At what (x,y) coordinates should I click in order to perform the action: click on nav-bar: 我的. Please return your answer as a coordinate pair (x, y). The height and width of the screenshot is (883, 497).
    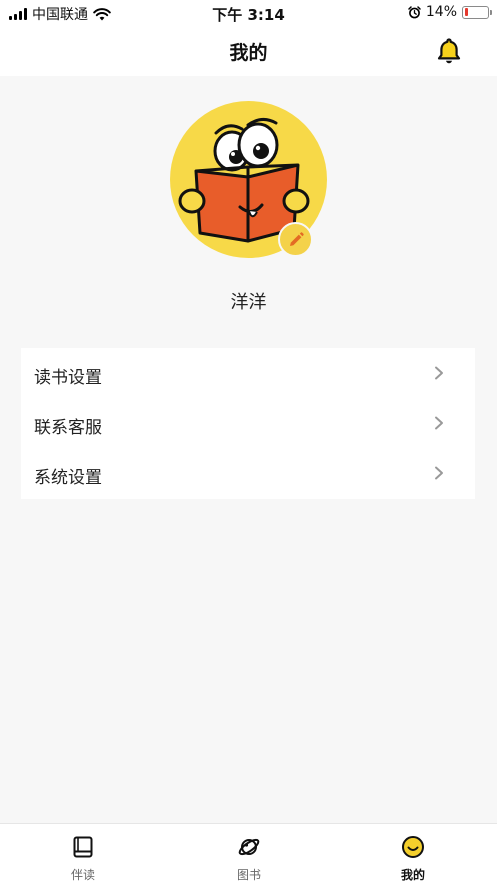
    Looking at the image, I should click on (248, 51).